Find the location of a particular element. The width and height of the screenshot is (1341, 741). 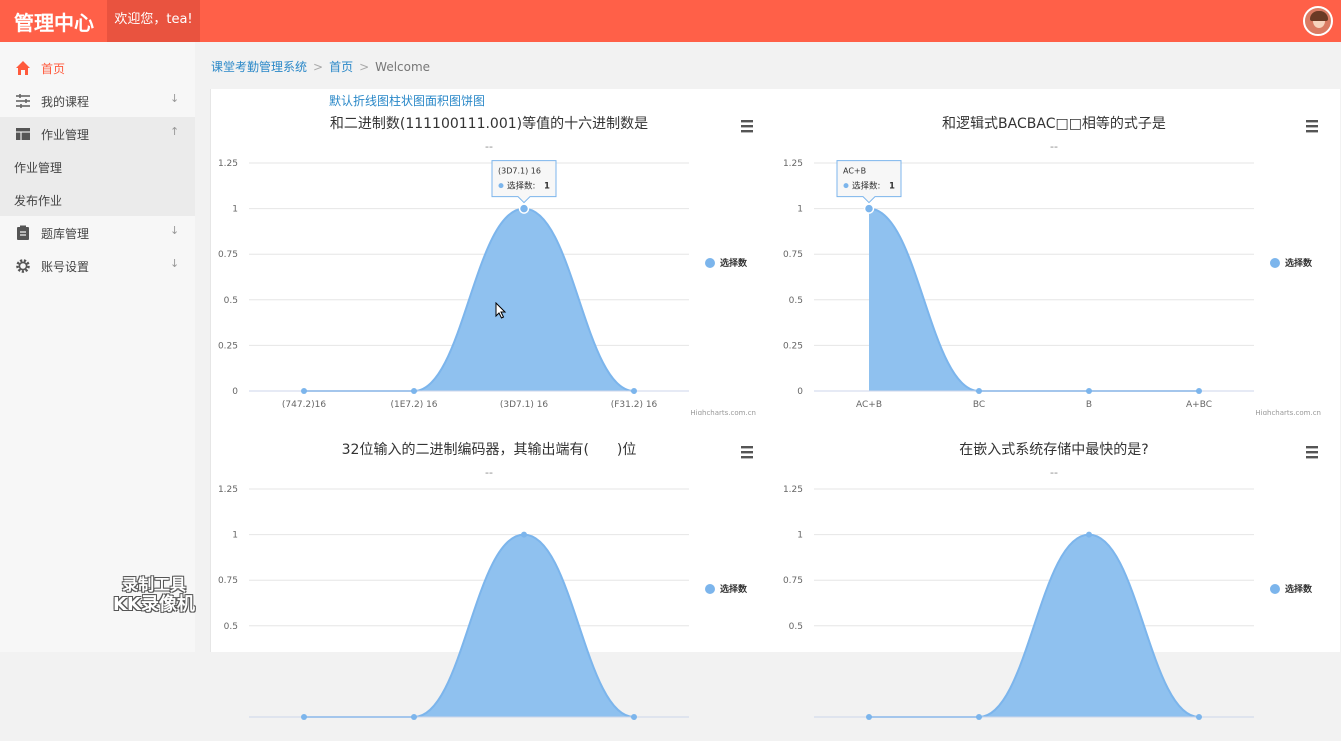

sliders-icon is located at coordinates (23, 101).